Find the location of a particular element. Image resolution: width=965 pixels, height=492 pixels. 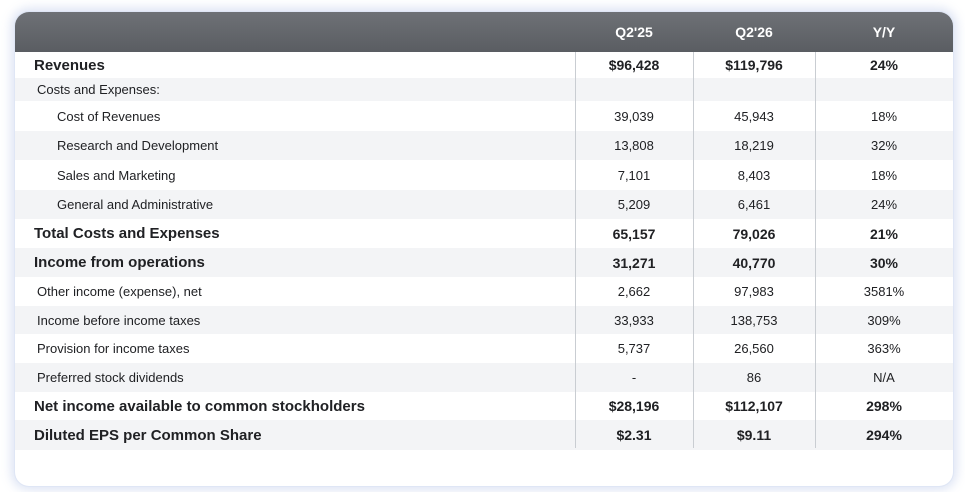

cell-yoy: N/A is located at coordinates (884, 377).